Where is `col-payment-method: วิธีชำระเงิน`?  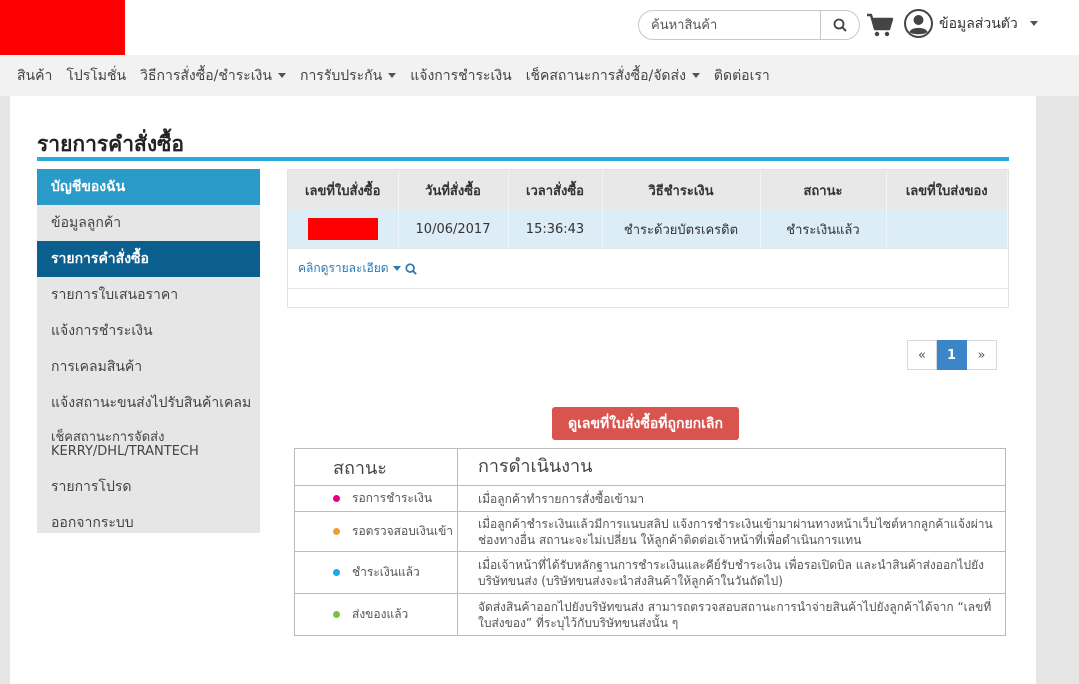 col-payment-method: วิธีชำระเงิน is located at coordinates (681, 190).